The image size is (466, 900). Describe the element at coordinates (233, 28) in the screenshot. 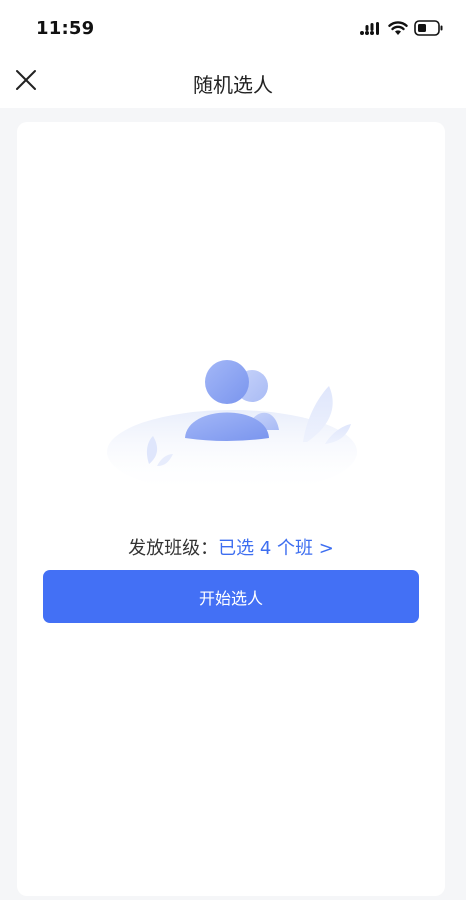

I see `status-bar: 11:59` at that location.